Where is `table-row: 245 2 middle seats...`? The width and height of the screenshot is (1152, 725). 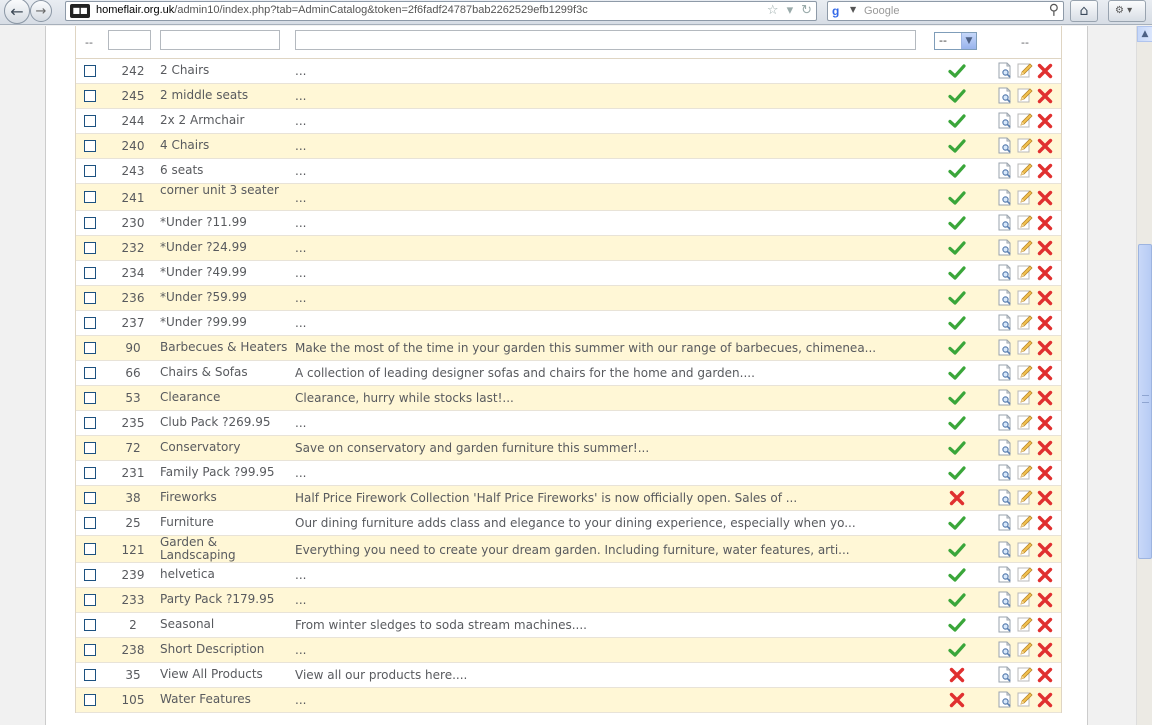
table-row: 245 2 middle seats... is located at coordinates (568, 96).